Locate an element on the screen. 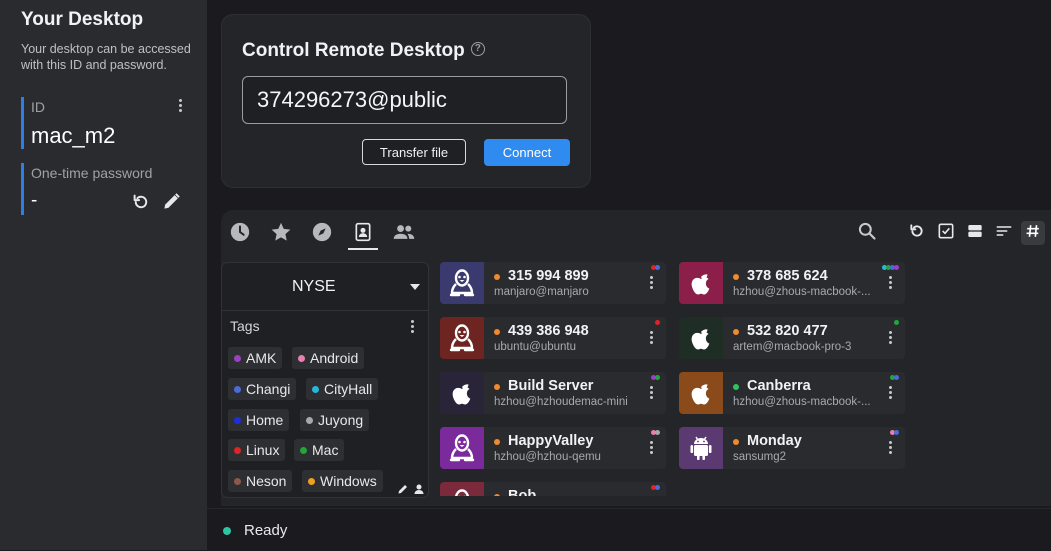  tag-chip: Juyong is located at coordinates (334, 420).